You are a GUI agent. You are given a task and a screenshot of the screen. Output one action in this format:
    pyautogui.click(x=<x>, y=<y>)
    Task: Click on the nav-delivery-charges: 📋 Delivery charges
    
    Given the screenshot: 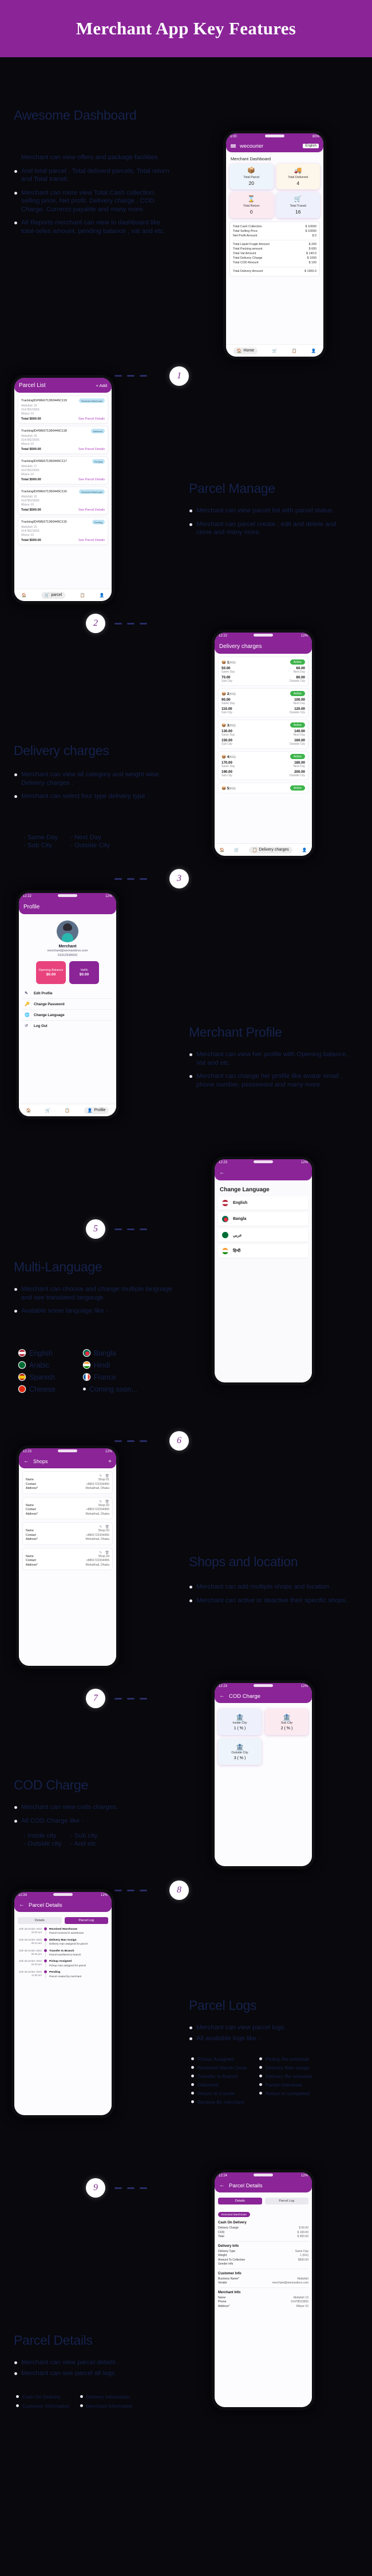 What is the action you would take?
    pyautogui.click(x=270, y=850)
    